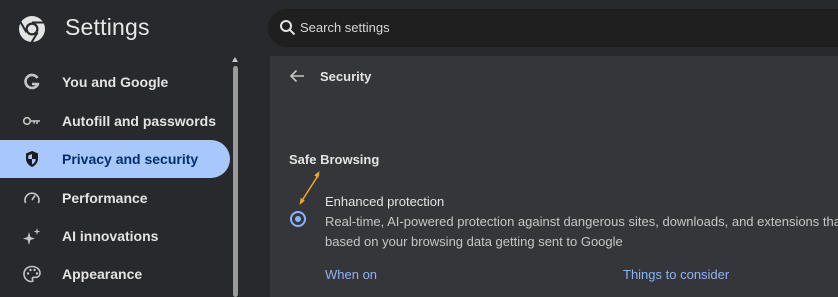 The width and height of the screenshot is (838, 297). I want to click on radio-selected-dot, so click(298, 219).